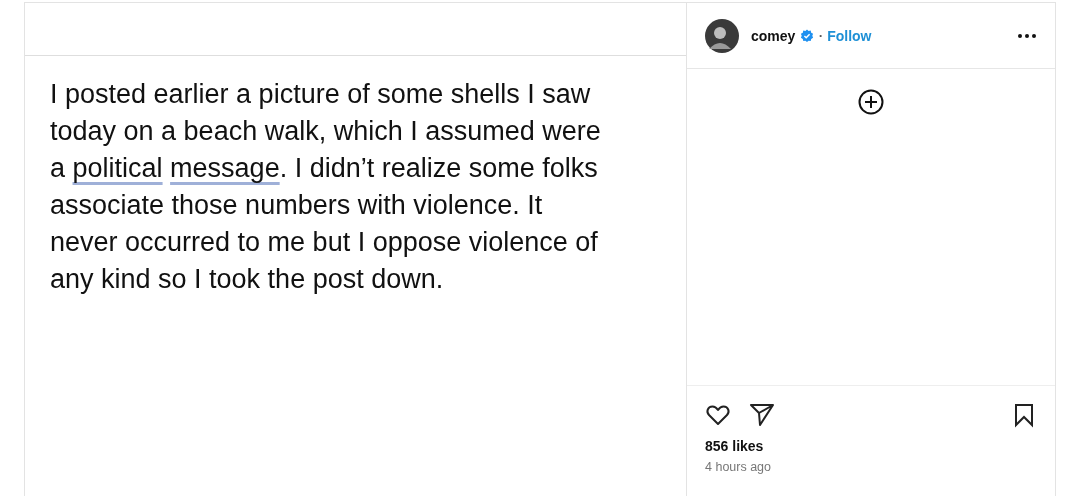 This screenshot has width=1080, height=496. What do you see at coordinates (871, 441) in the screenshot?
I see `likes-count: 856 likes` at bounding box center [871, 441].